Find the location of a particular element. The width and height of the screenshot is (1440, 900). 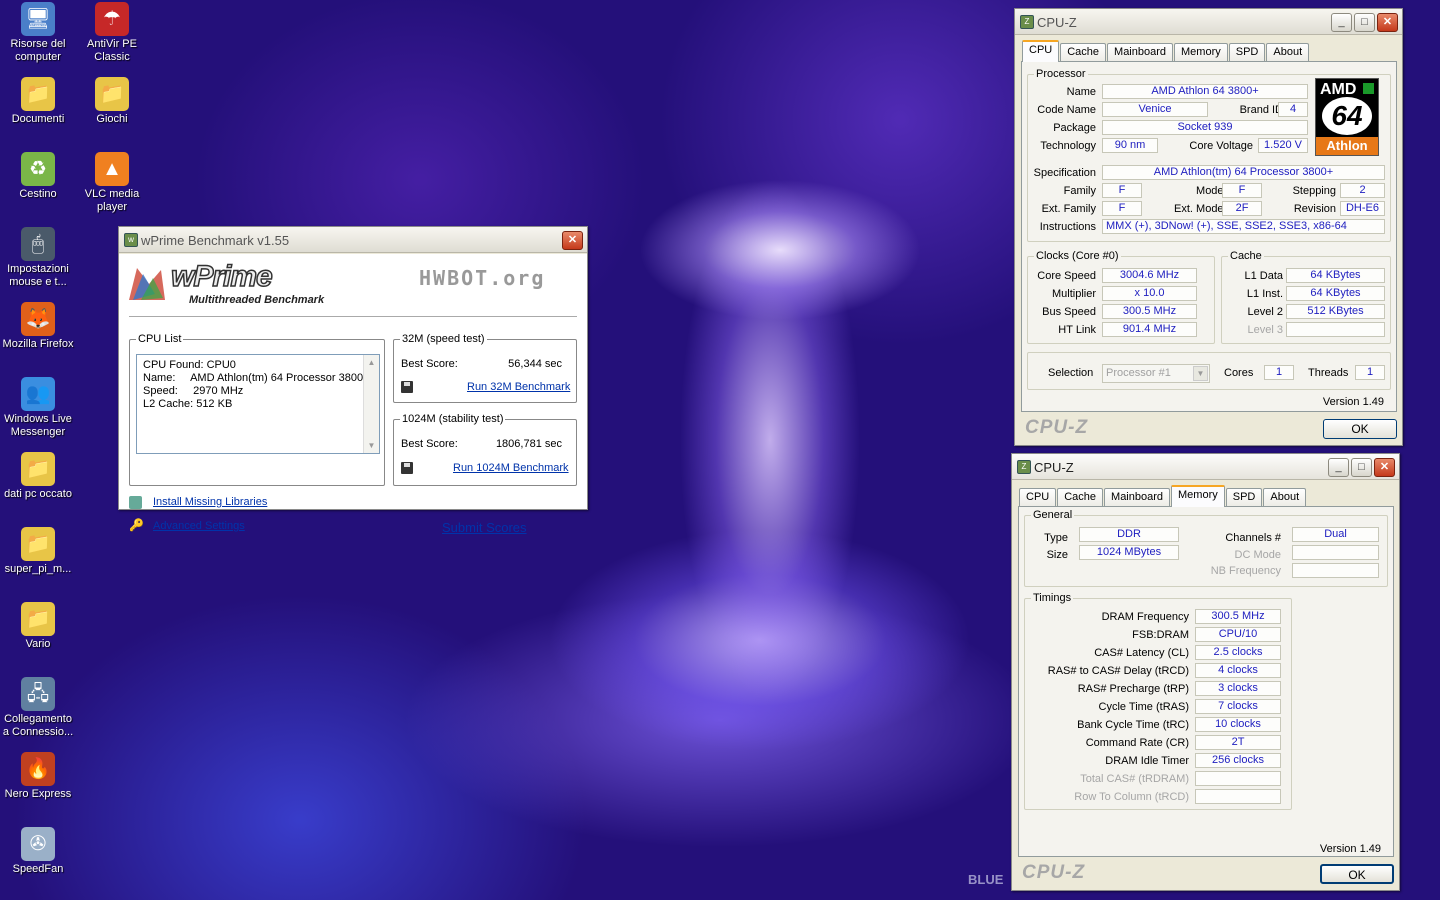

timing-label: Bank Cycle Time (tRC) is located at coordinates (1133, 725).